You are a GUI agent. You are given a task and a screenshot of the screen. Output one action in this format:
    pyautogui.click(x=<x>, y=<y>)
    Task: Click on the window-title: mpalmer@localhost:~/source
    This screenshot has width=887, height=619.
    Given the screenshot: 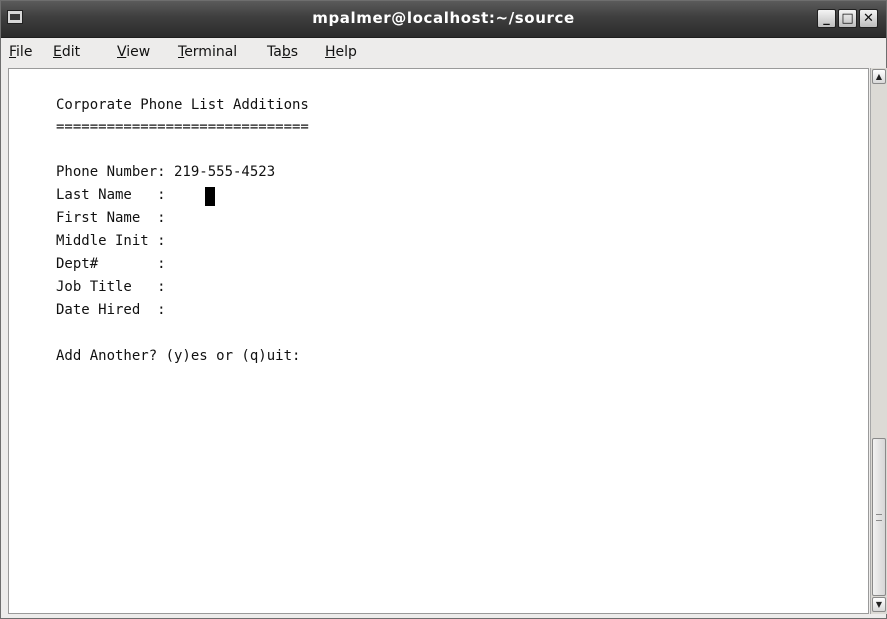 What is the action you would take?
    pyautogui.click(x=443, y=18)
    